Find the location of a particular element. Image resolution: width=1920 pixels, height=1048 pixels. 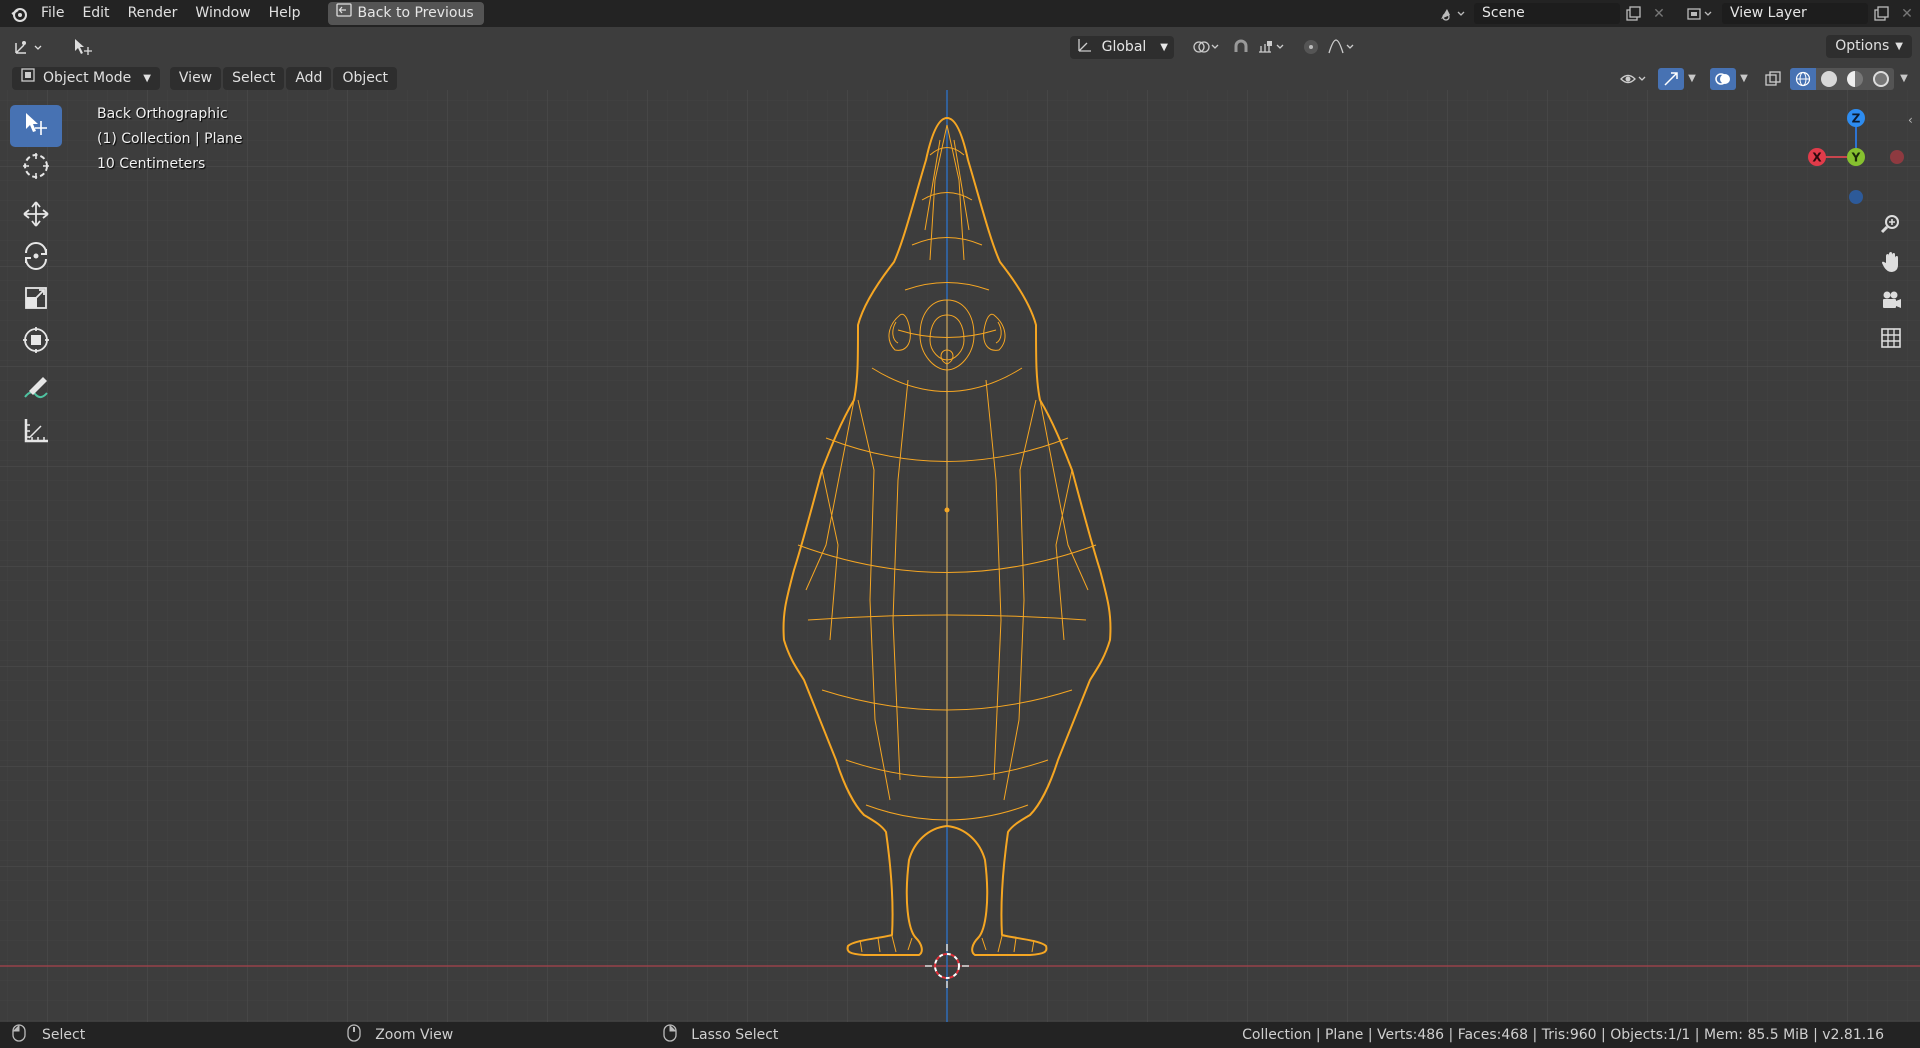

gizmo-neg-x-dot is located at coordinates (1897, 157).